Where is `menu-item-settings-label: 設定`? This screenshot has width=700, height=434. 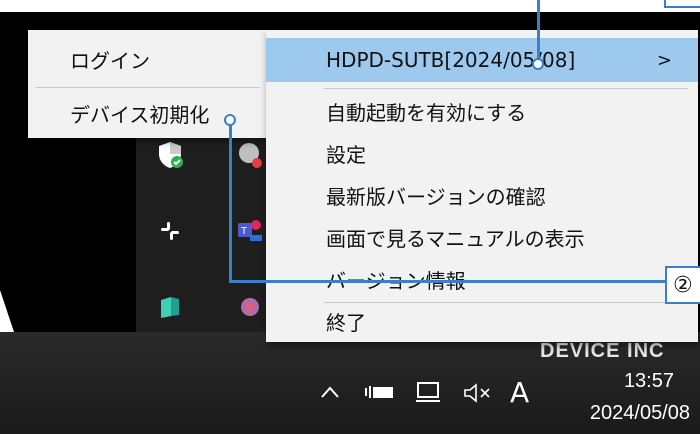
menu-item-settings-label: 設定 is located at coordinates (346, 154).